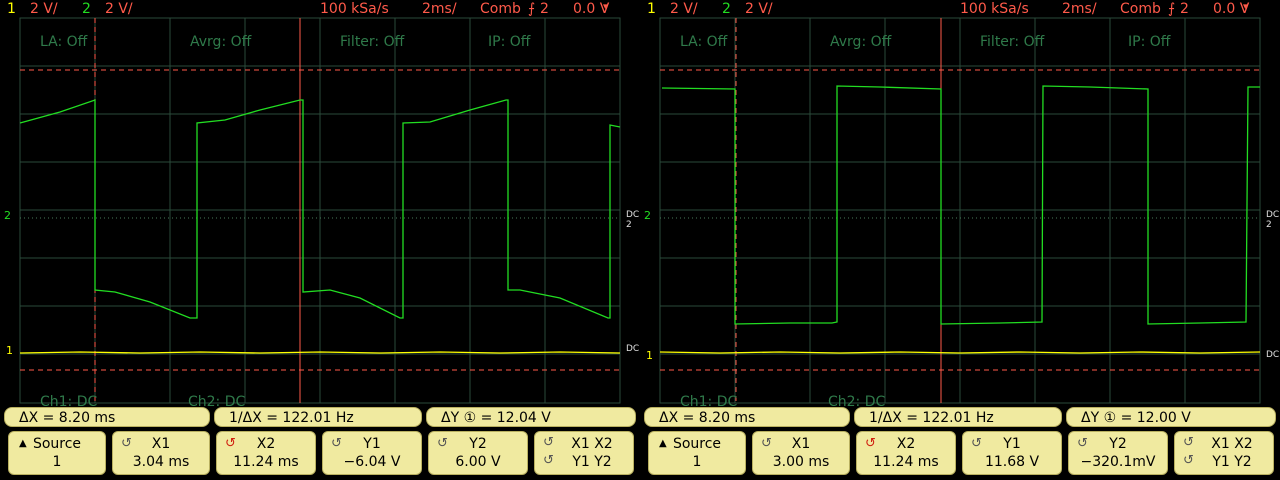 The height and width of the screenshot is (480, 1280). I want to click on y2-button: ↺ Y2 −320.1mV, so click(1118, 453).